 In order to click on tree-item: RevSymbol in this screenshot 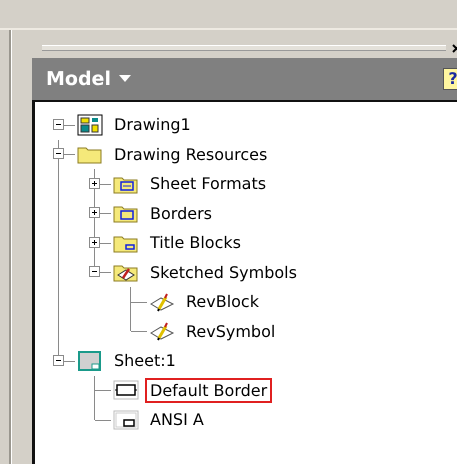, I will do `click(230, 331)`.